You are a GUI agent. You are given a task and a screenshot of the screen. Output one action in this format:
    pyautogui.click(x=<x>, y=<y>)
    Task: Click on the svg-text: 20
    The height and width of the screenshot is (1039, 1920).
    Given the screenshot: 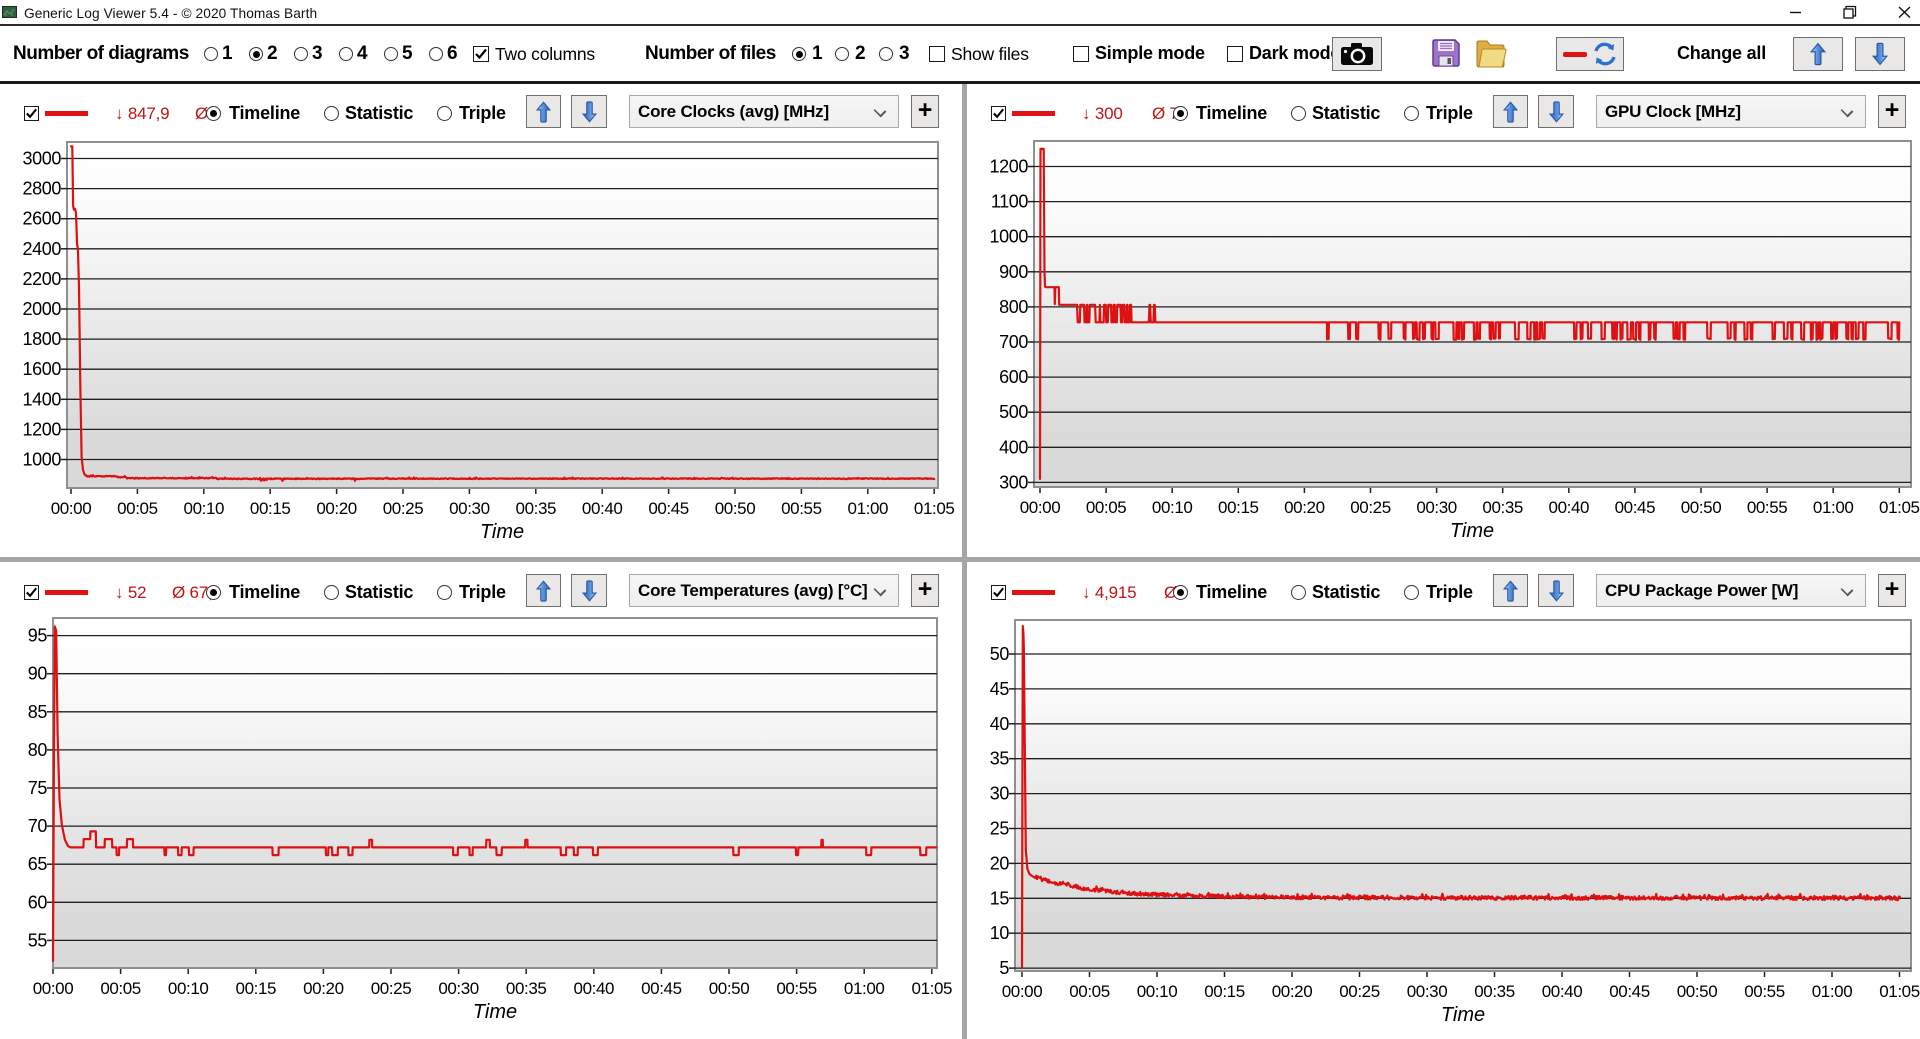 What is the action you would take?
    pyautogui.click(x=1000, y=863)
    